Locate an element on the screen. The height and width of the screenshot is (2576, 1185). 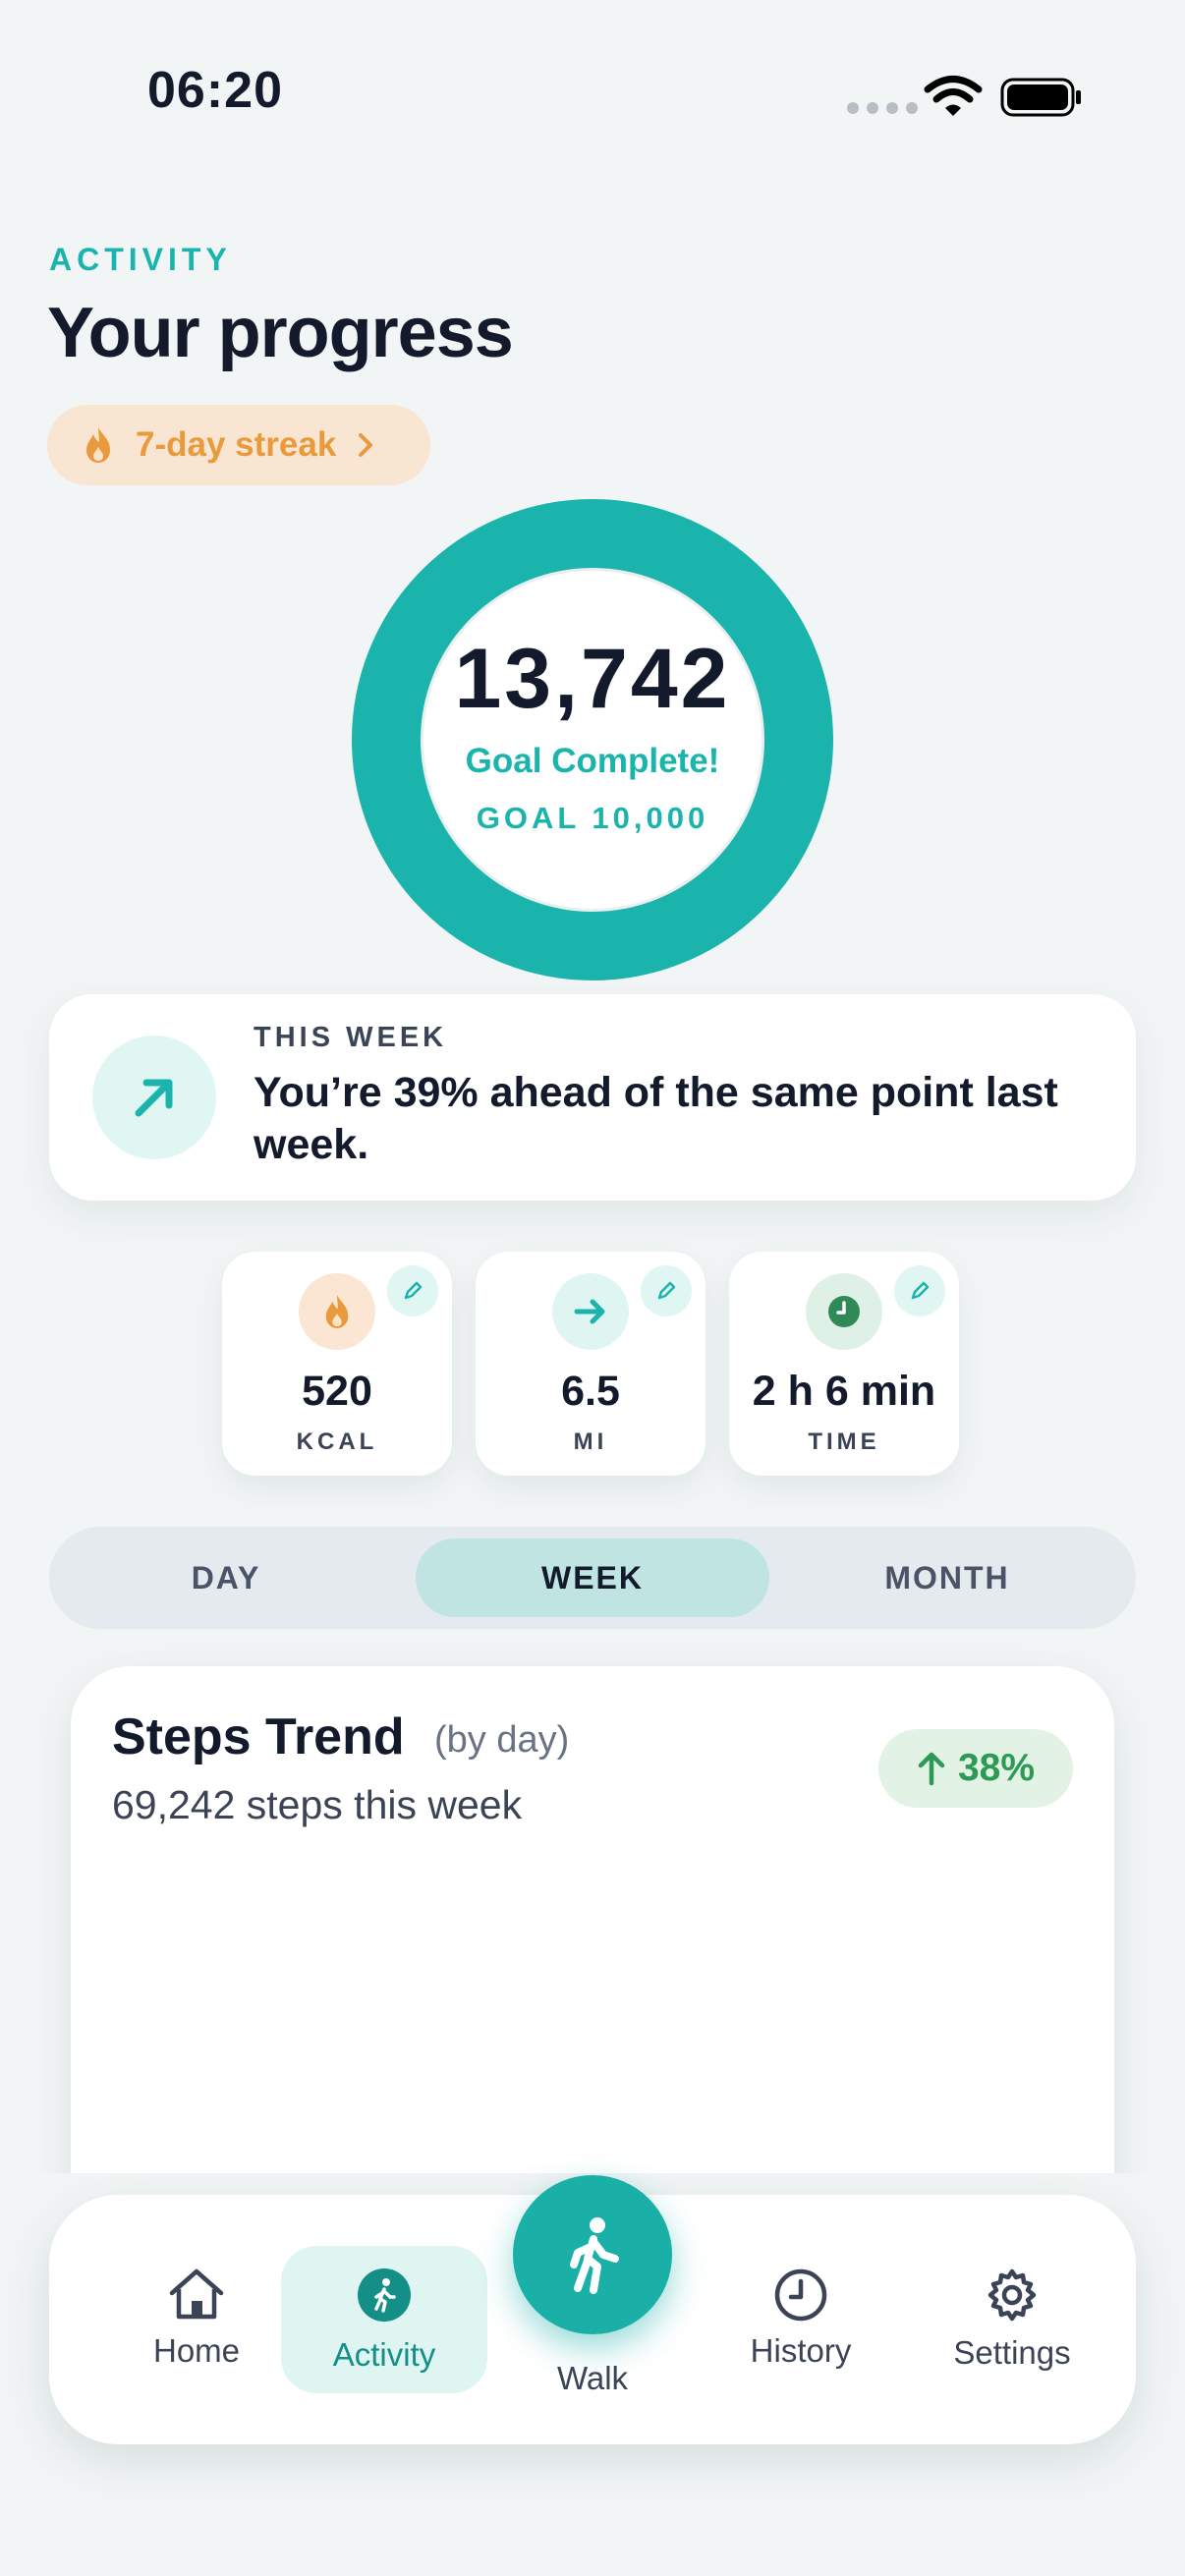
page-title: Your progress is located at coordinates (281, 333).